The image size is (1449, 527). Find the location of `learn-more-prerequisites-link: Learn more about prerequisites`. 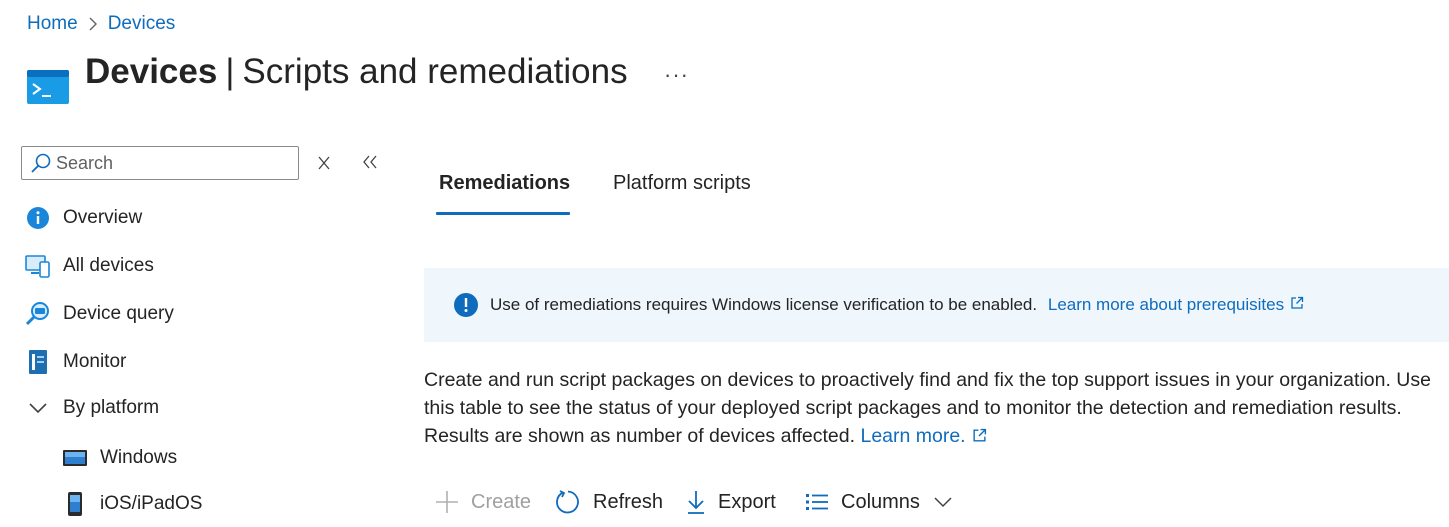

learn-more-prerequisites-link: Learn more about prerequisites is located at coordinates (1176, 304).